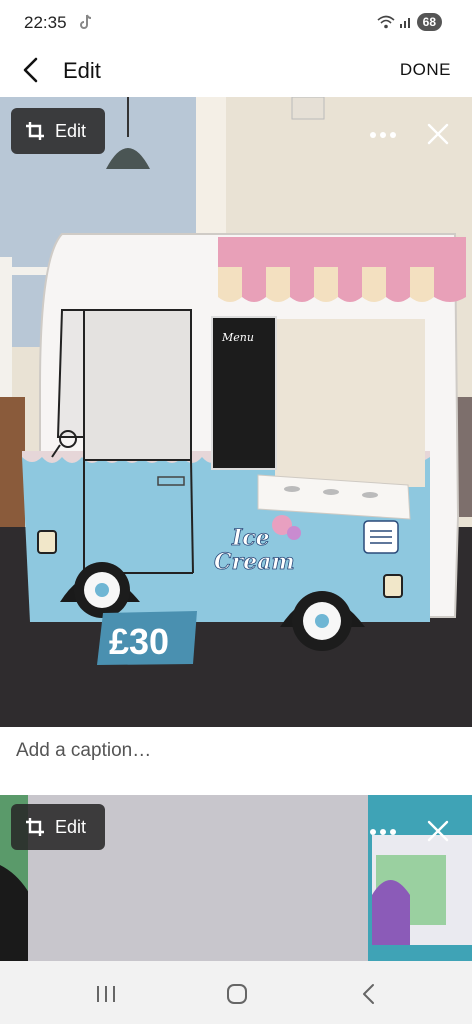 The width and height of the screenshot is (472, 1024). I want to click on edit-photo-button-2: Edit, so click(58, 827).